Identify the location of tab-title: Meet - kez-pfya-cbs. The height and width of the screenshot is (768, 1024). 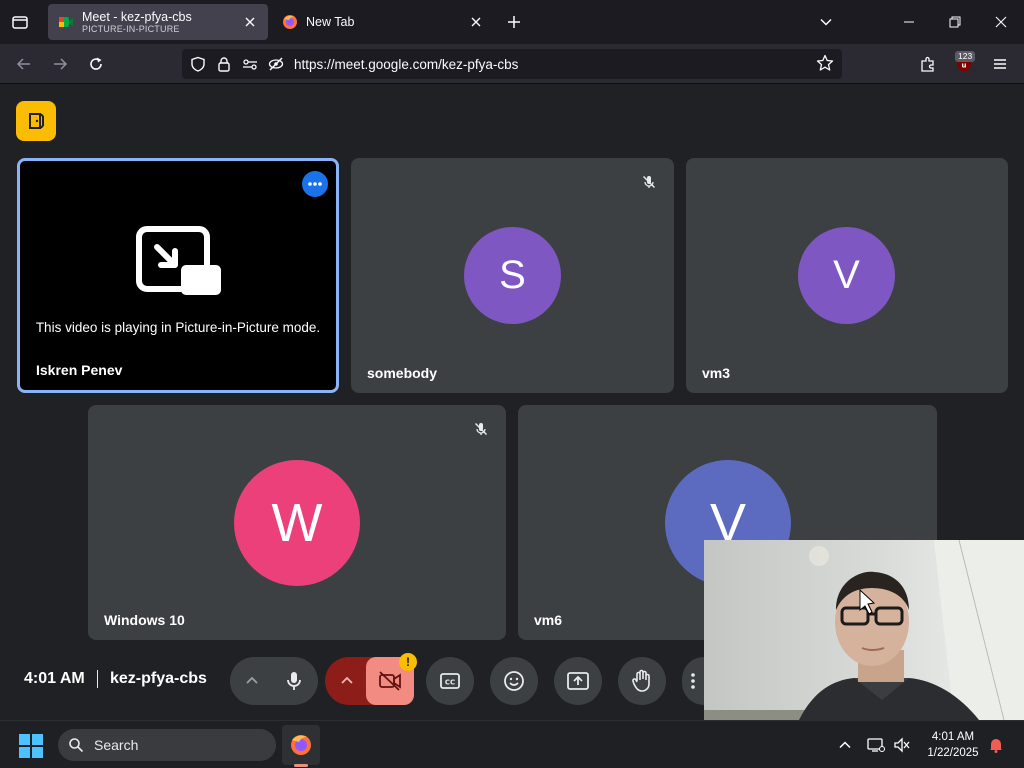
(137, 16).